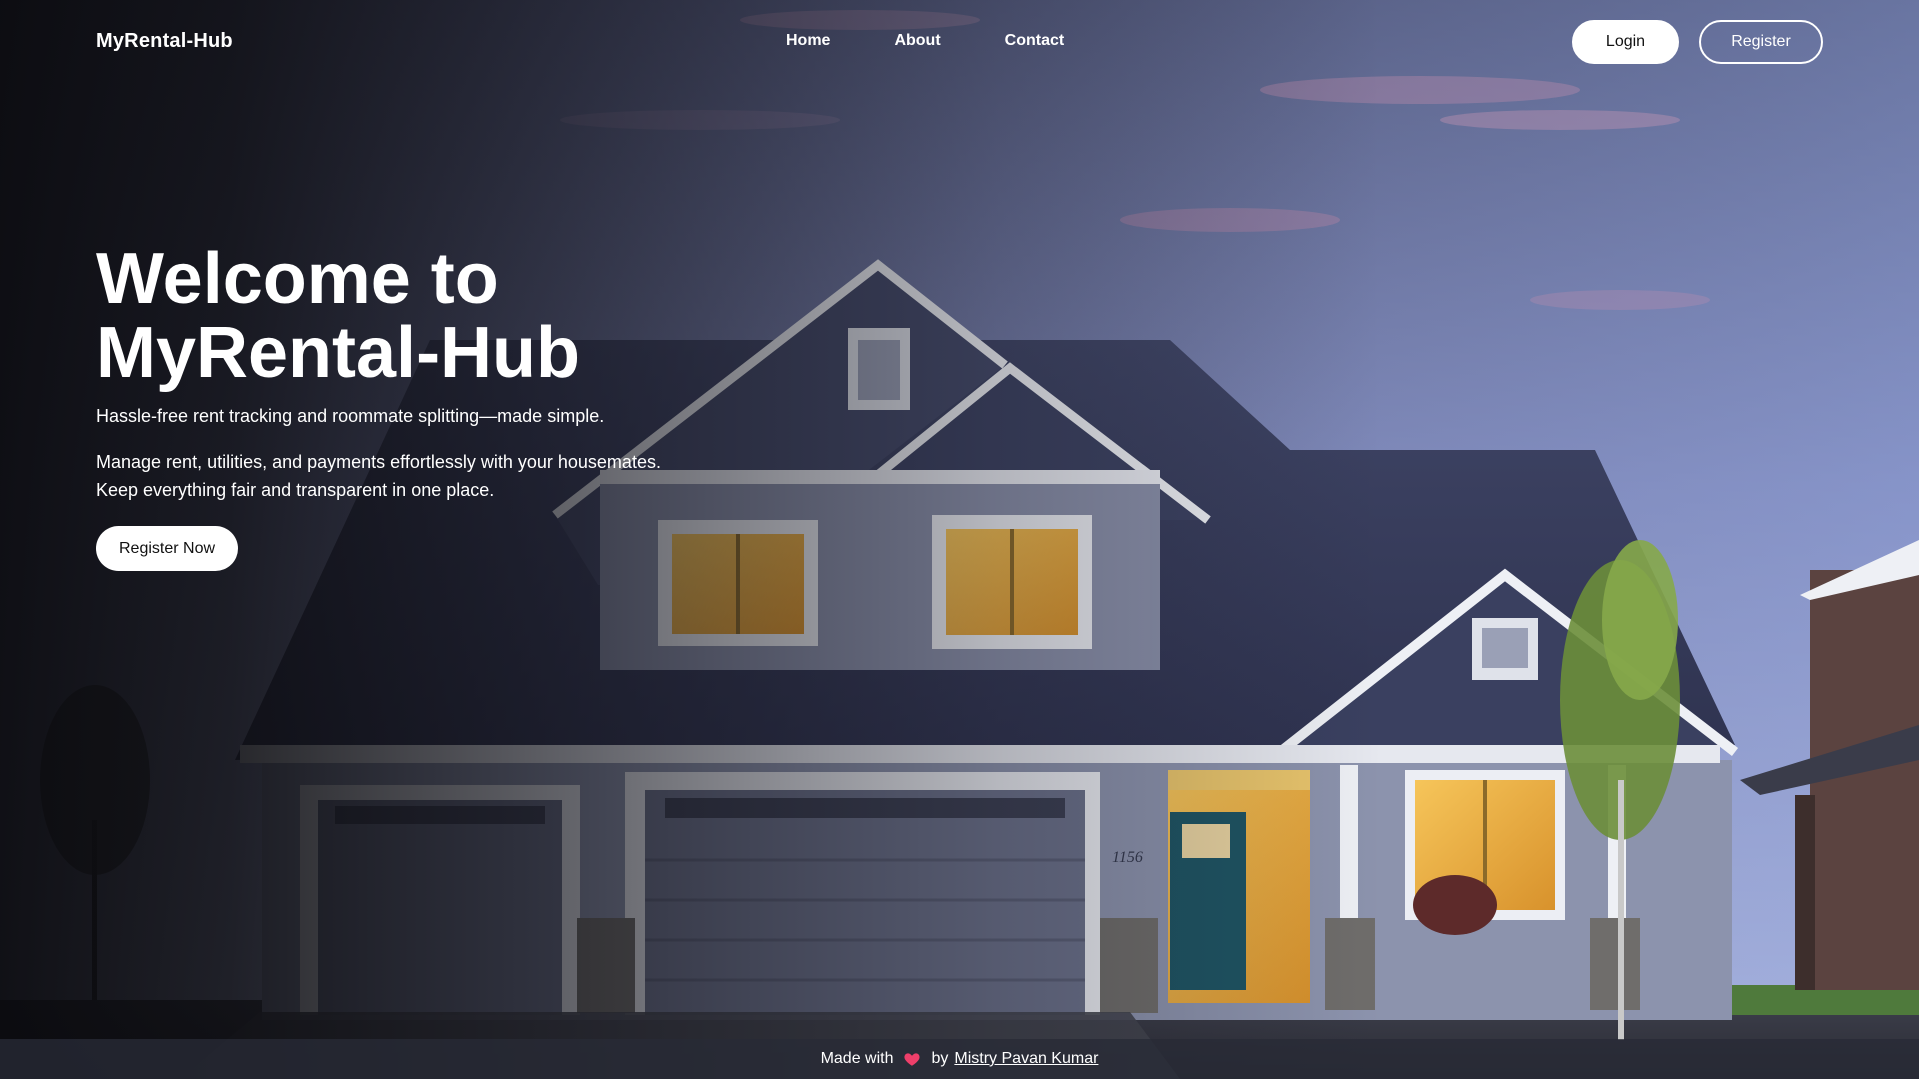 This screenshot has height=1079, width=1919. I want to click on register-button: Register, so click(1761, 42).